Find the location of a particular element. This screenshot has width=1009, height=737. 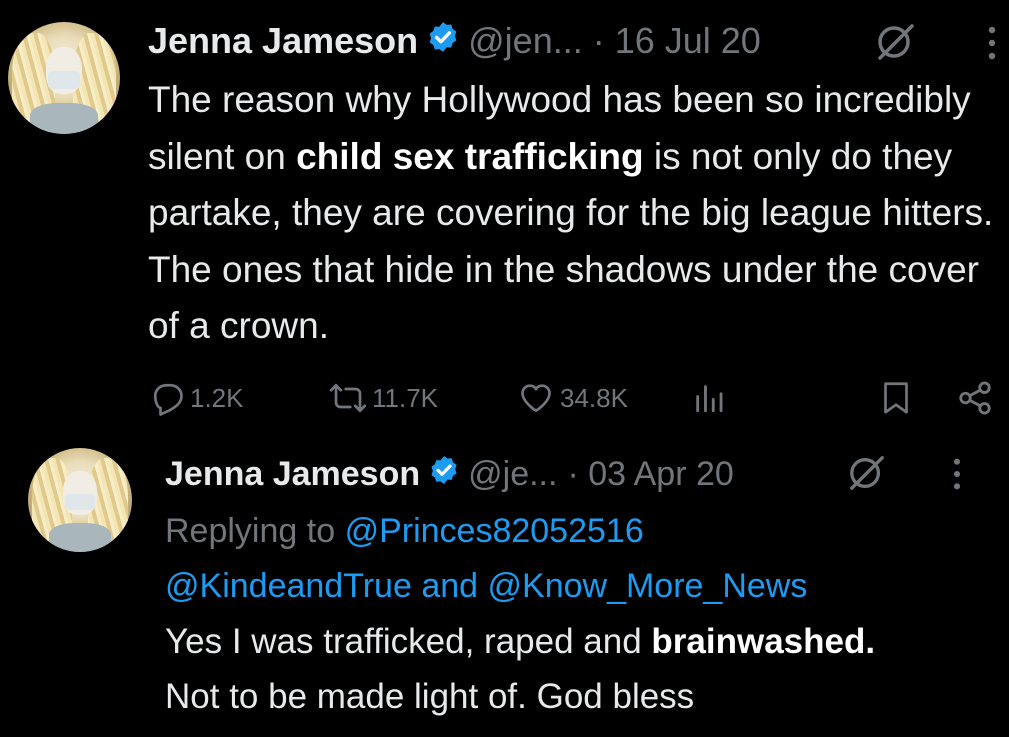

bookmark-button is located at coordinates (896, 398).